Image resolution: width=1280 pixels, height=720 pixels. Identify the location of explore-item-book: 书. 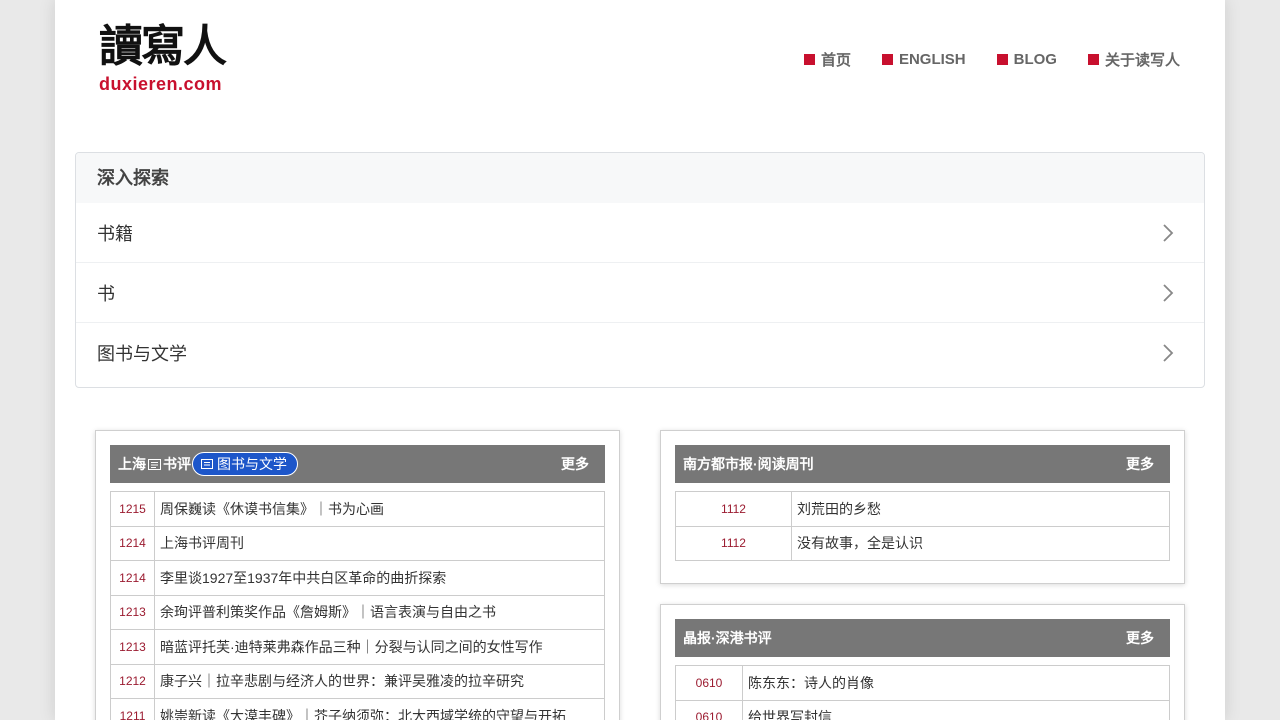
(640, 293).